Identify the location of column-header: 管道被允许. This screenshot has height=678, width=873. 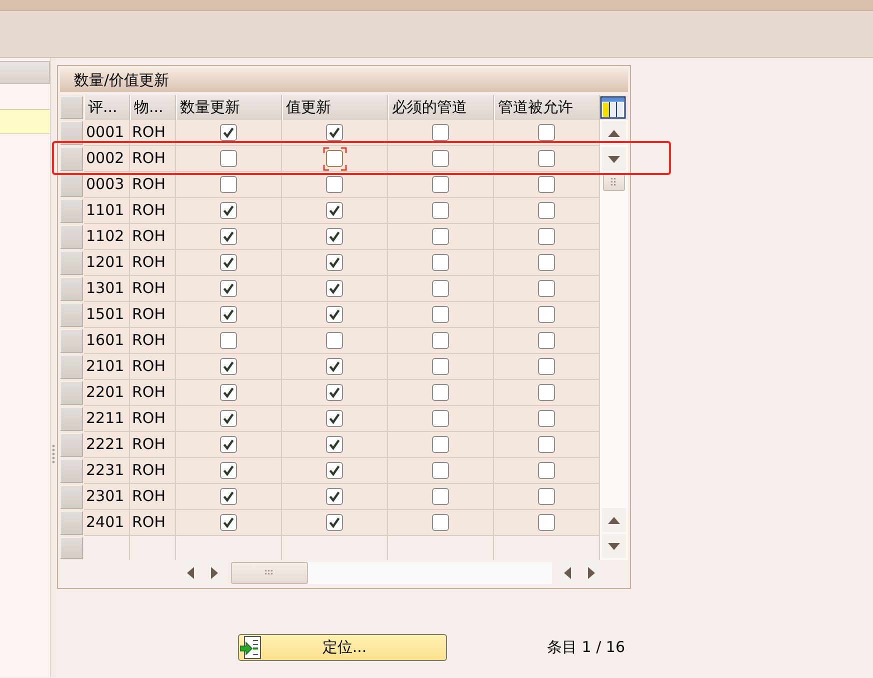
(547, 107).